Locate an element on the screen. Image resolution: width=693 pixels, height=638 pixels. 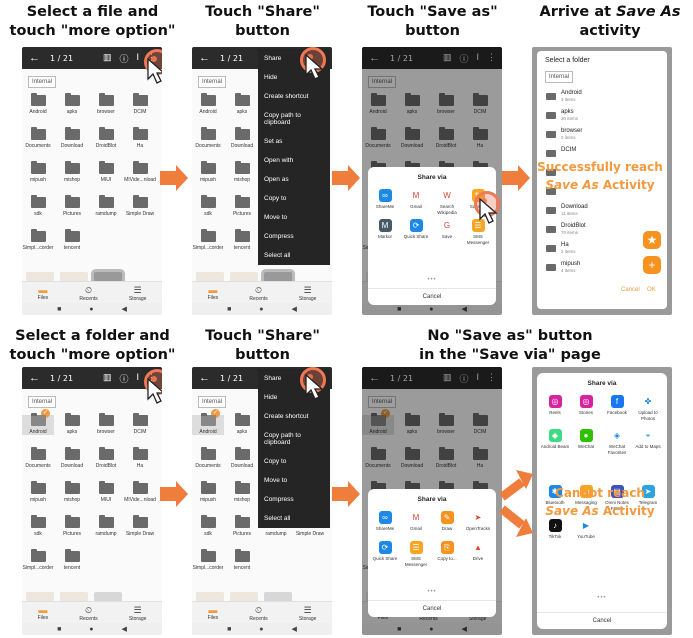
share-app: ☰ SMS Messenger is located at coordinates (416, 554).